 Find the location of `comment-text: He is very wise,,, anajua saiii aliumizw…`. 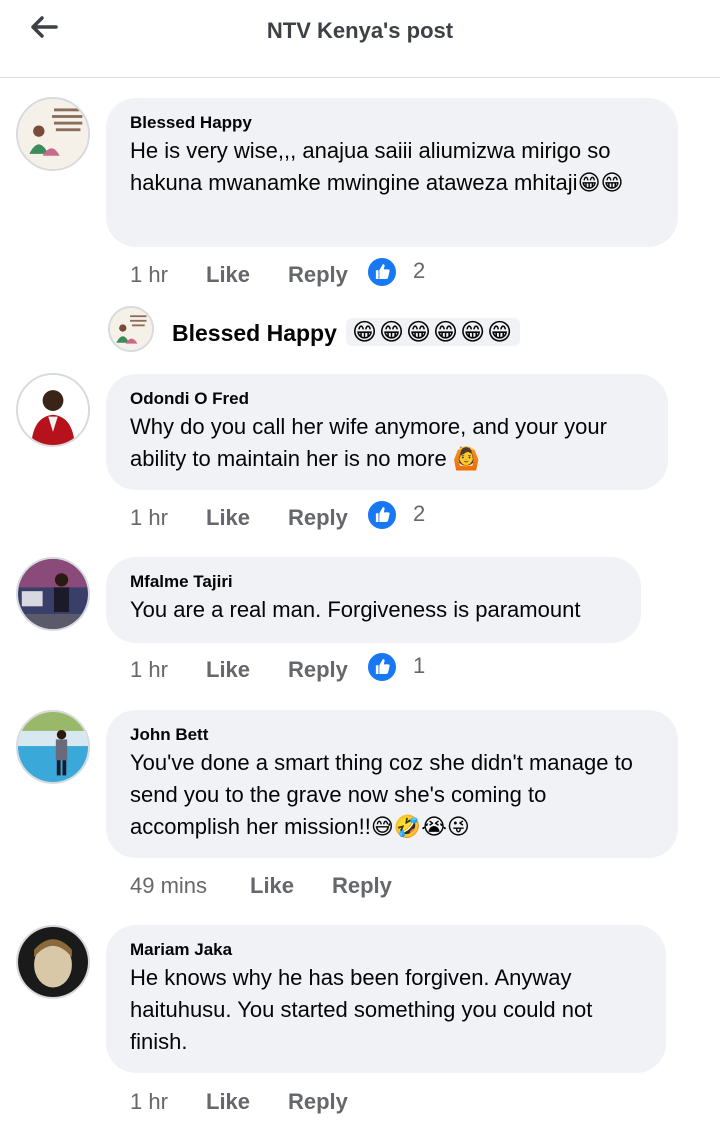

comment-text: He is very wise,,, anajua saiii aliumizw… is located at coordinates (377, 167).